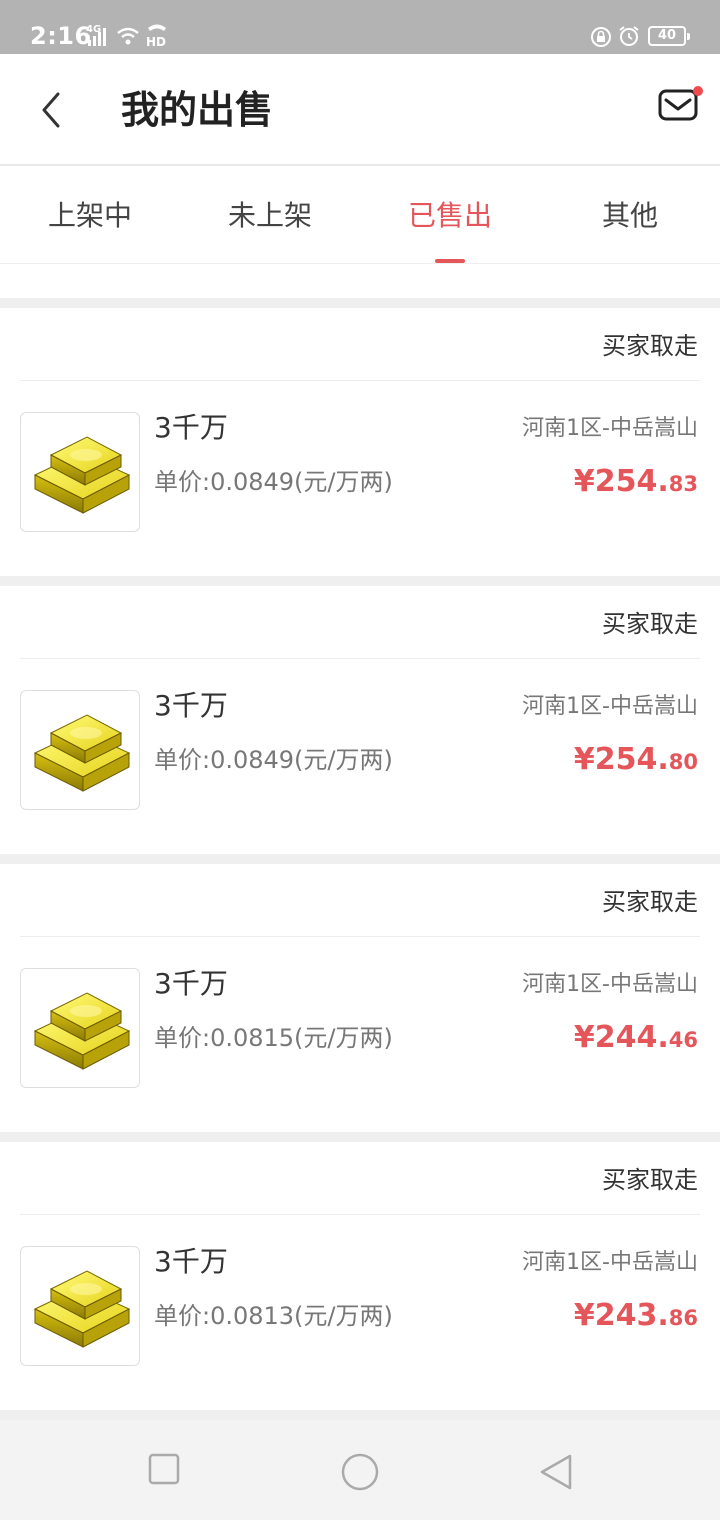  I want to click on tab-bar: 上架中 未上架 已售出 其他, so click(360, 216).